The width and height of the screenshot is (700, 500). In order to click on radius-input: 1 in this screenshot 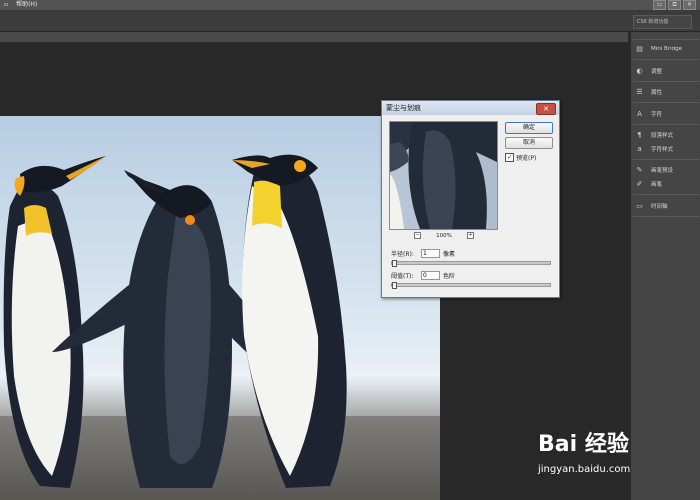, I will do `click(430, 253)`.